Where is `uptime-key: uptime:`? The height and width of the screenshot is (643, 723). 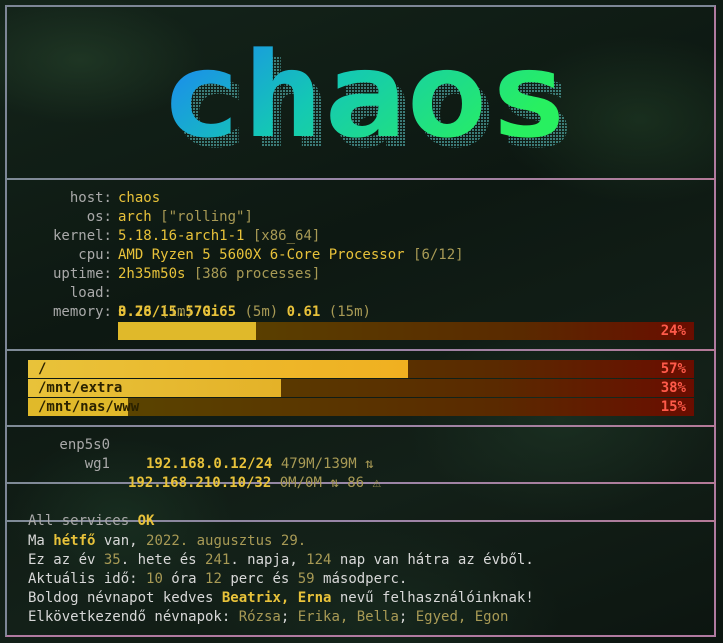 uptime-key: uptime: is located at coordinates (82, 274).